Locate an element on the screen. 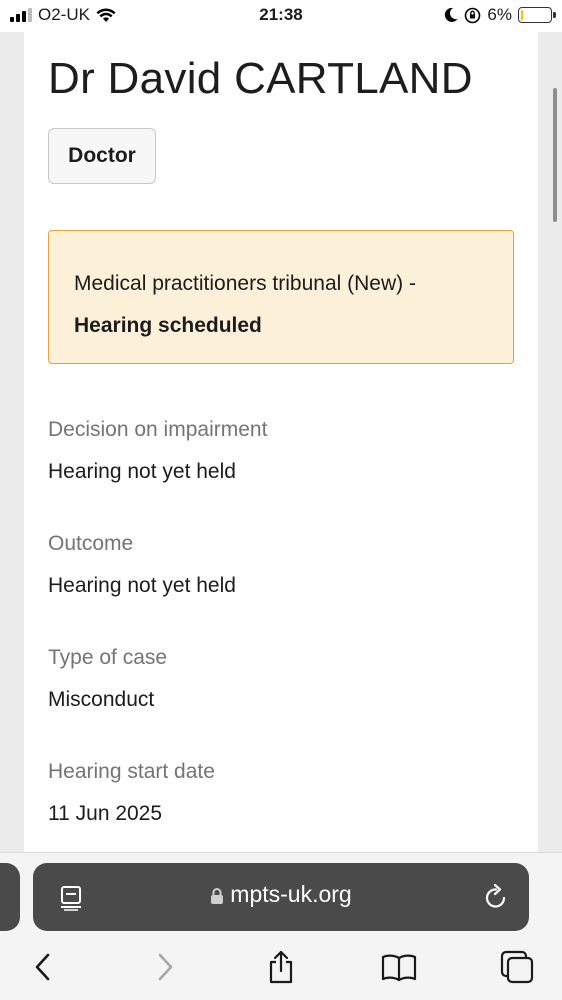 The image size is (562, 1000). registration-tag: Doctor is located at coordinates (102, 156).